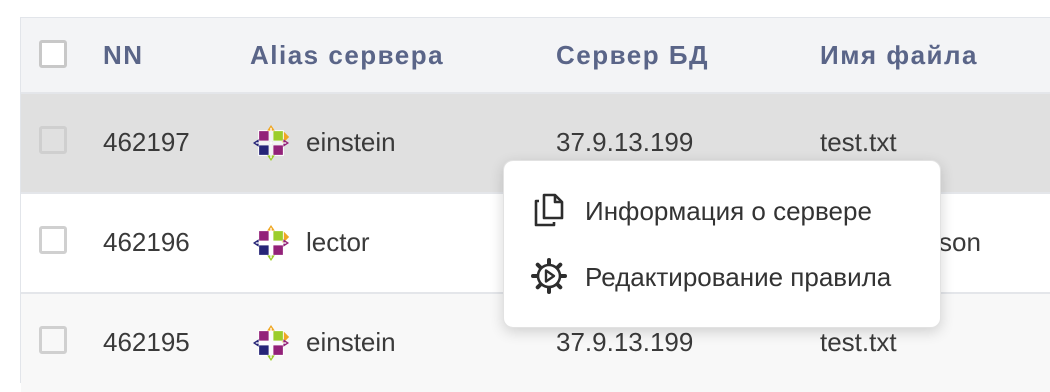 Image resolution: width=1050 pixels, height=392 pixels. I want to click on menu-item-edit-rule: Редактирование правила, so click(722, 277).